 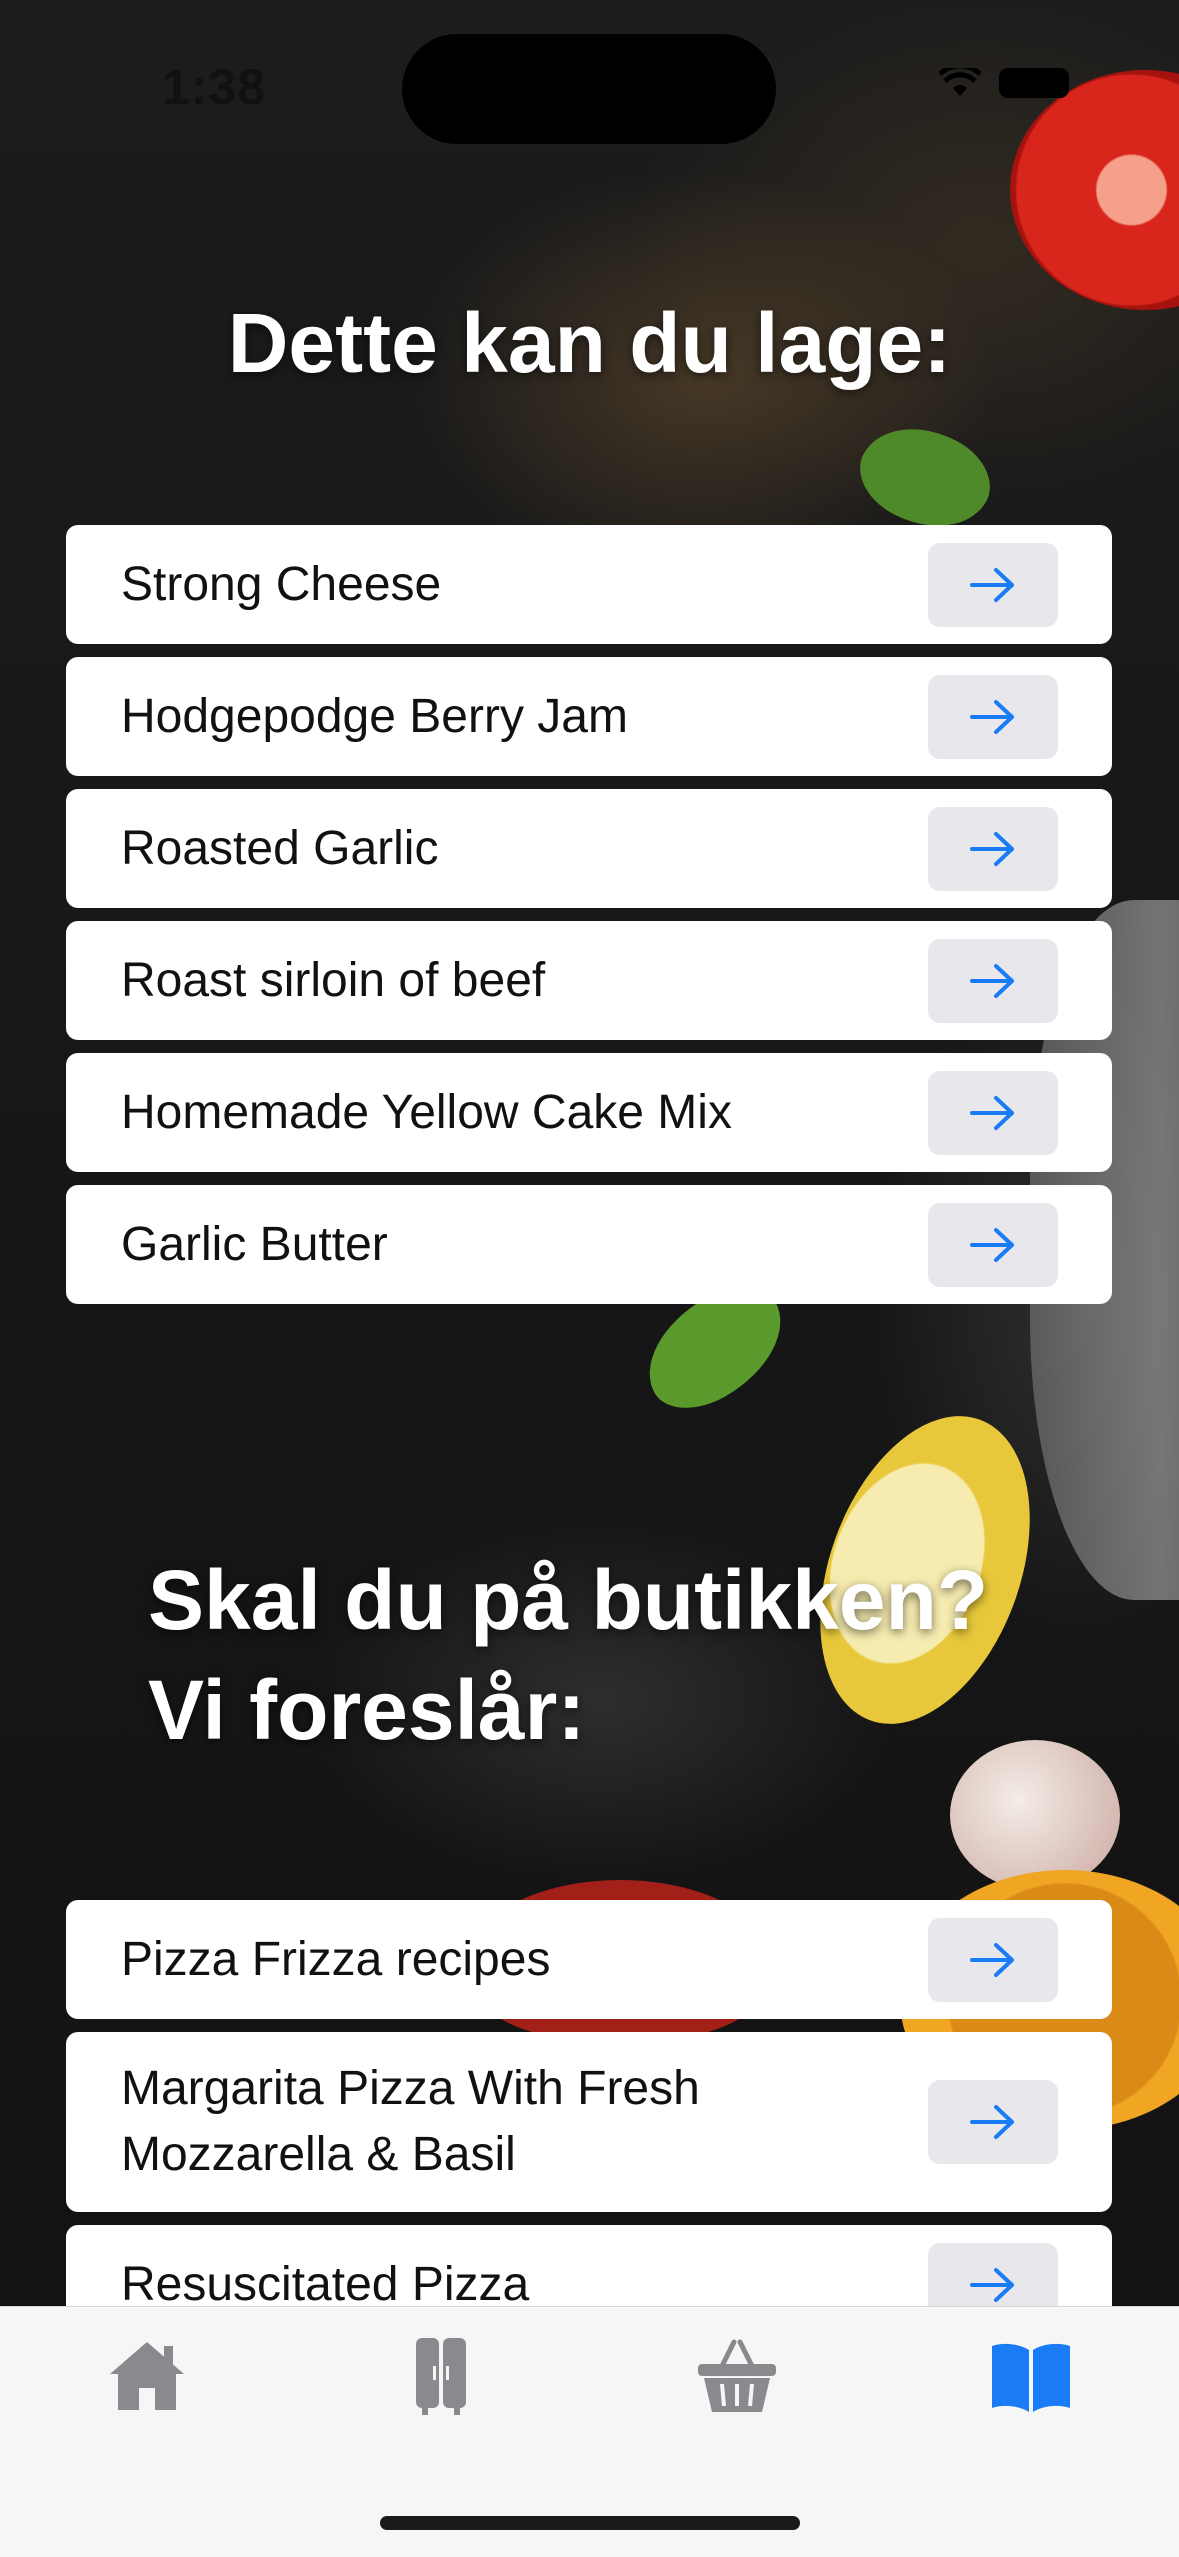 I want to click on store-suggestions-heading: Skal du på butikken? Vi foreslår:, so click(x=568, y=1655).